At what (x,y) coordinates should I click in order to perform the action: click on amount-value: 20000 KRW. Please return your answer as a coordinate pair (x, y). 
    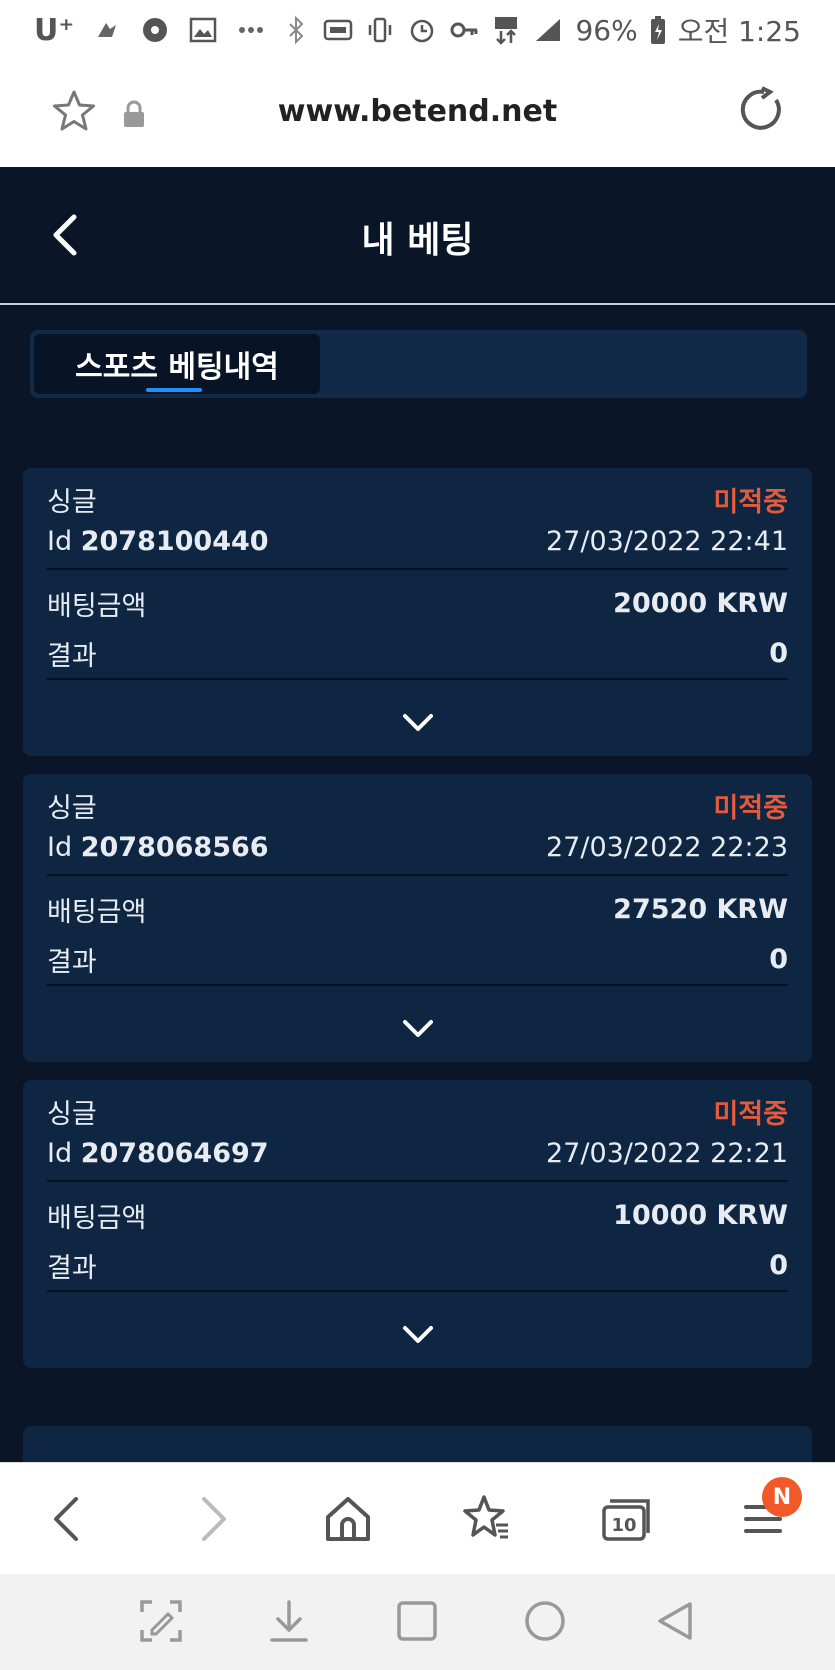
    Looking at the image, I should click on (700, 603).